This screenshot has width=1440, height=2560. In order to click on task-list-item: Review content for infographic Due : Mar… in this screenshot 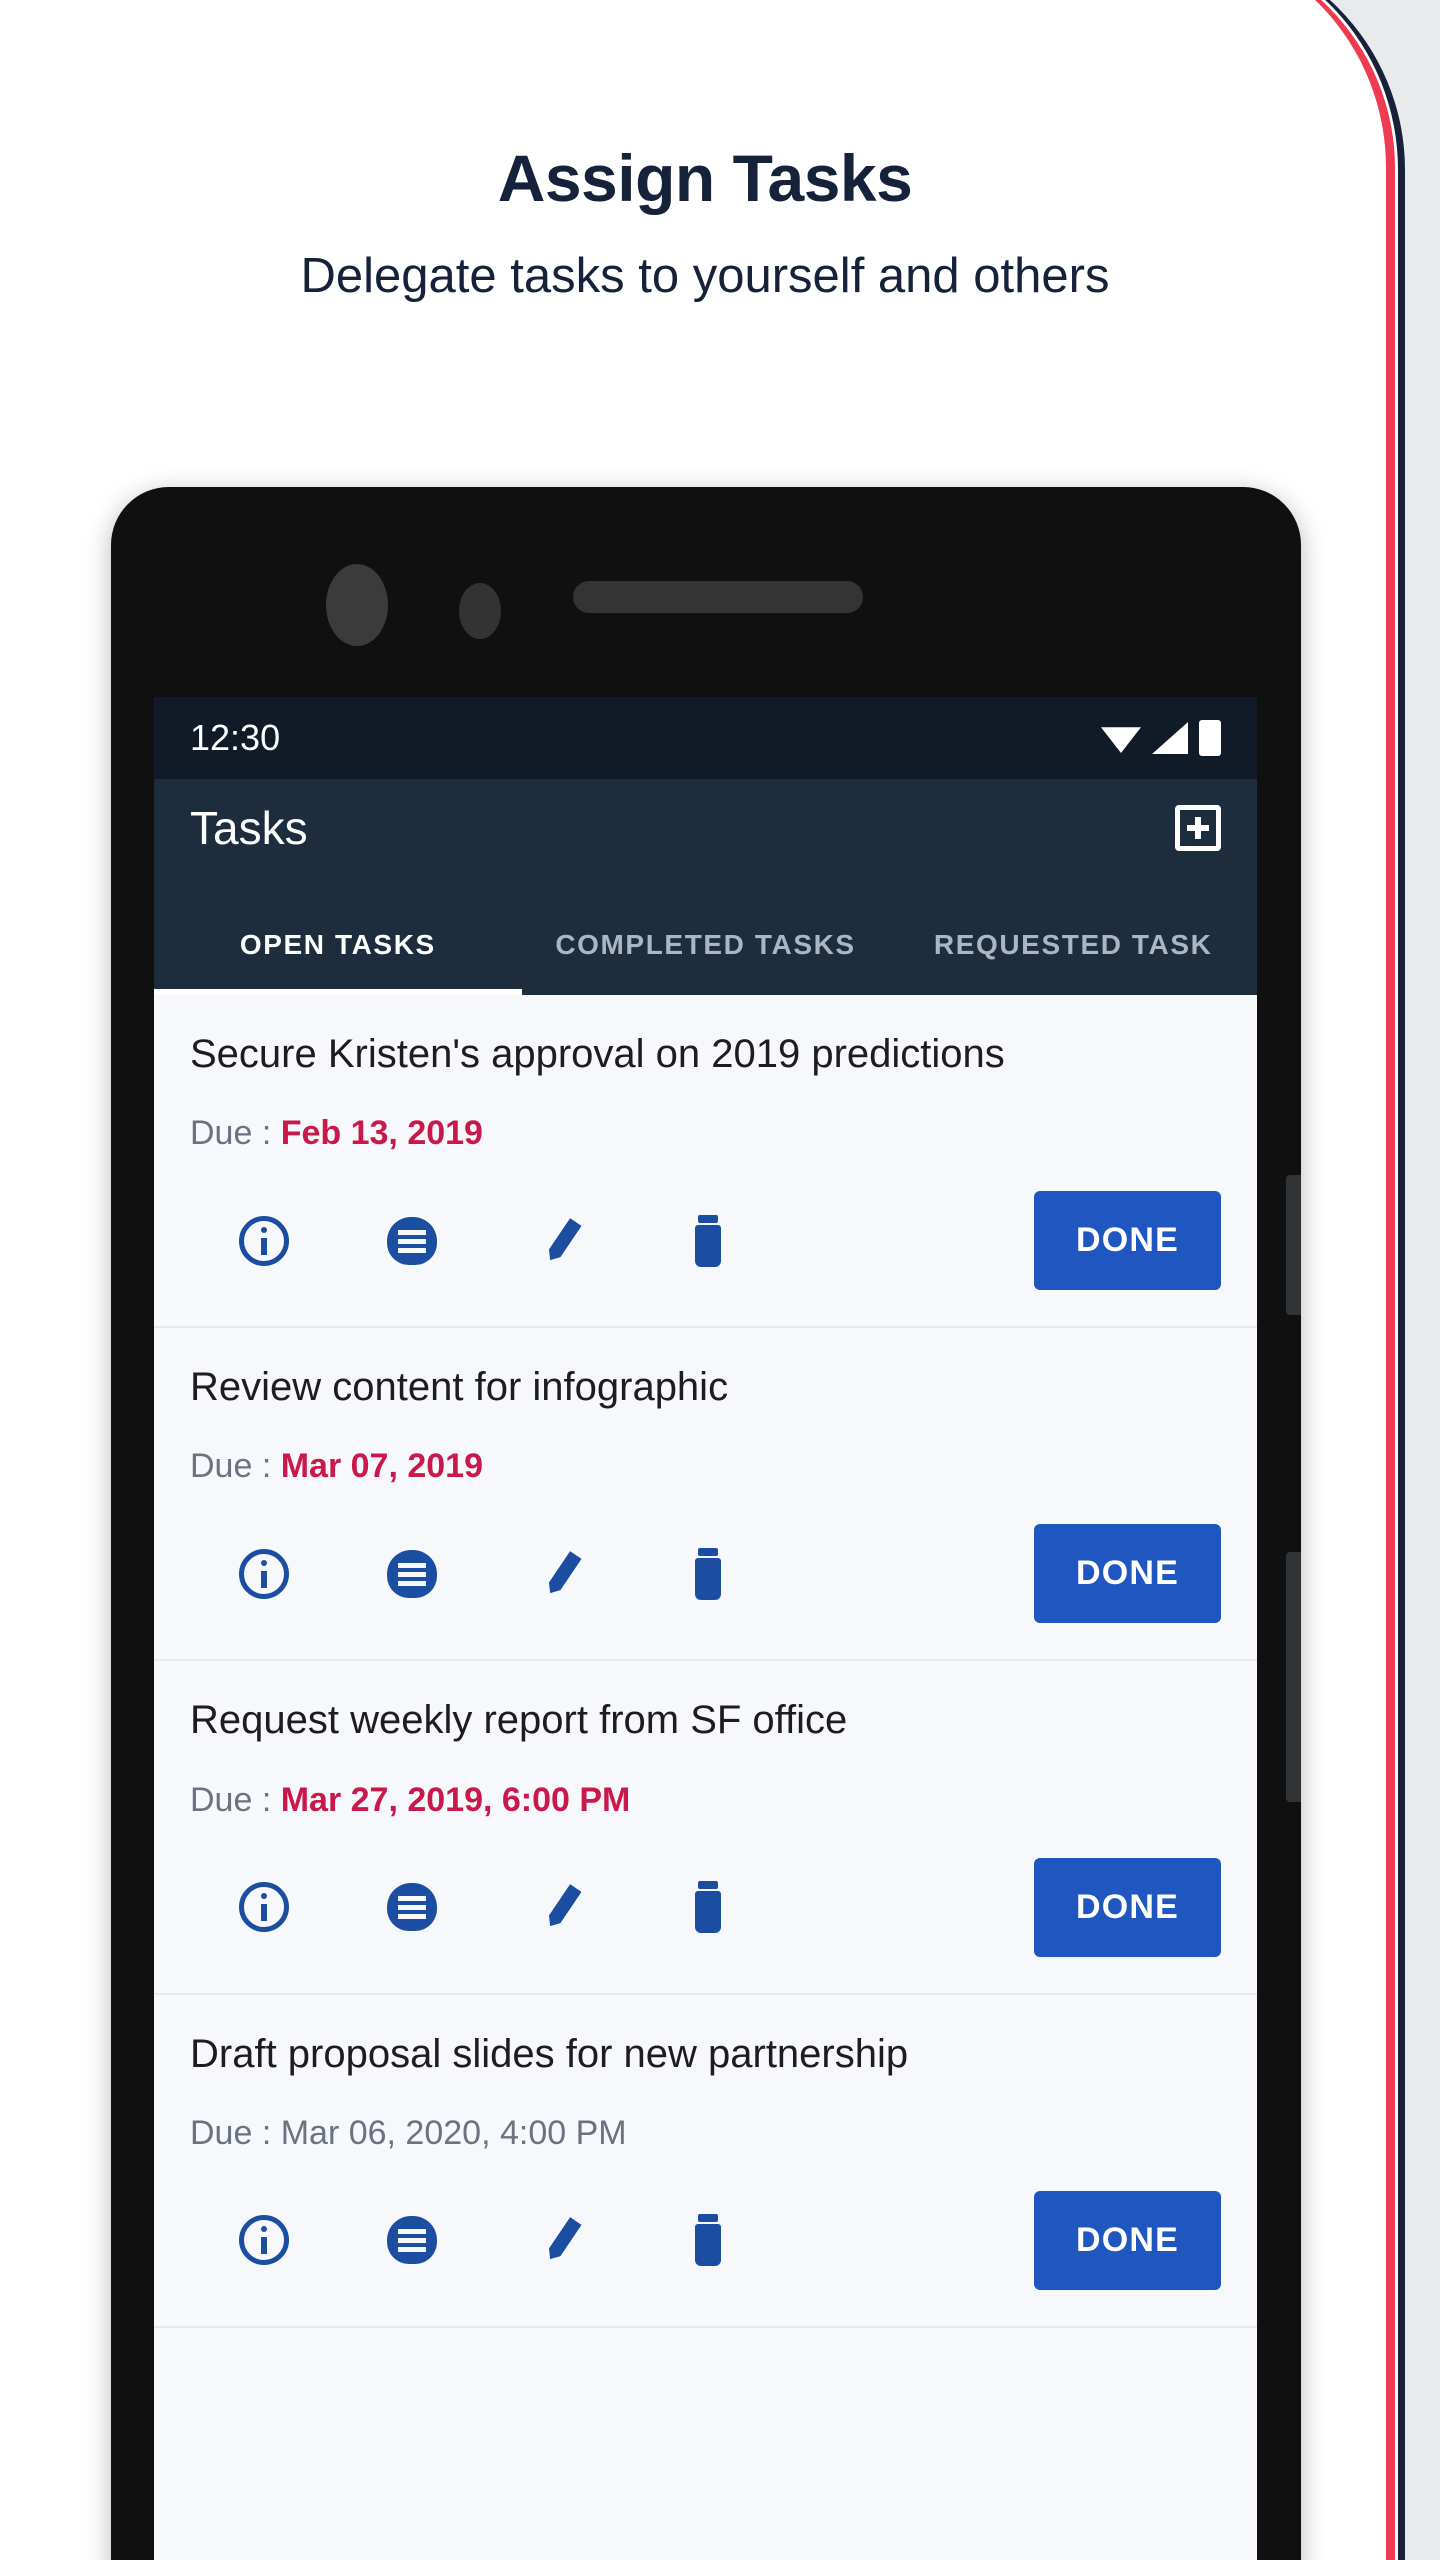, I will do `click(705, 1495)`.